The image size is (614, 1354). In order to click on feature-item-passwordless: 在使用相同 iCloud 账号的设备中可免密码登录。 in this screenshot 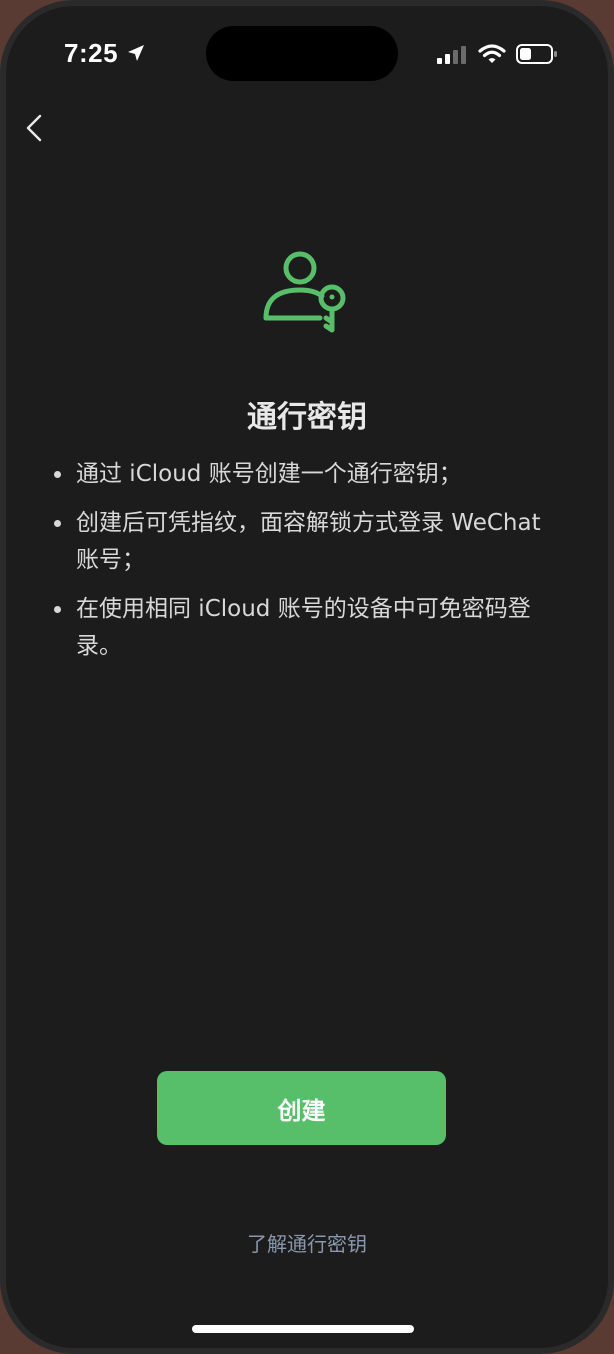, I will do `click(310, 628)`.